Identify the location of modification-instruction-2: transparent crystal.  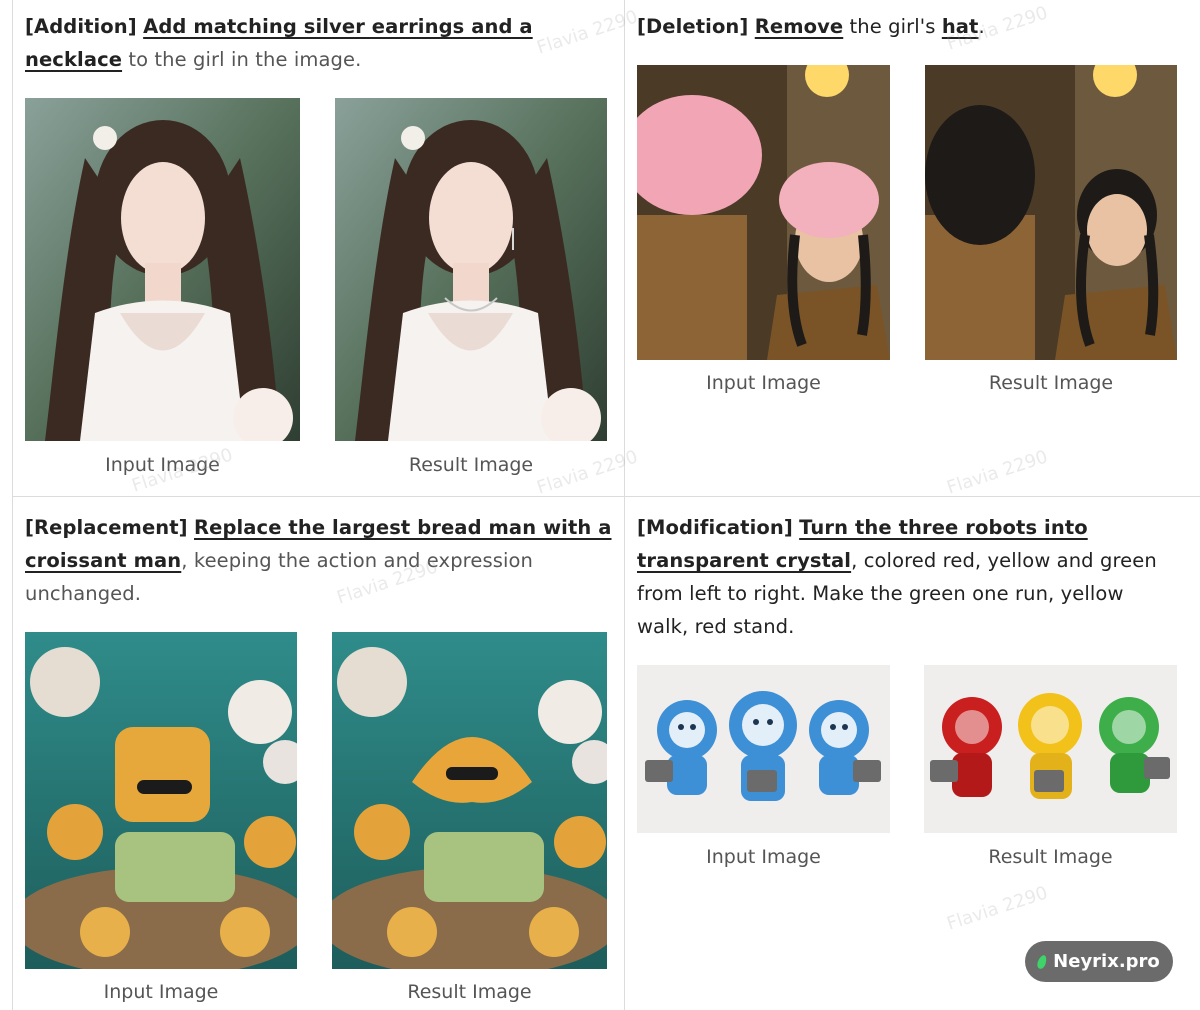
(744, 560).